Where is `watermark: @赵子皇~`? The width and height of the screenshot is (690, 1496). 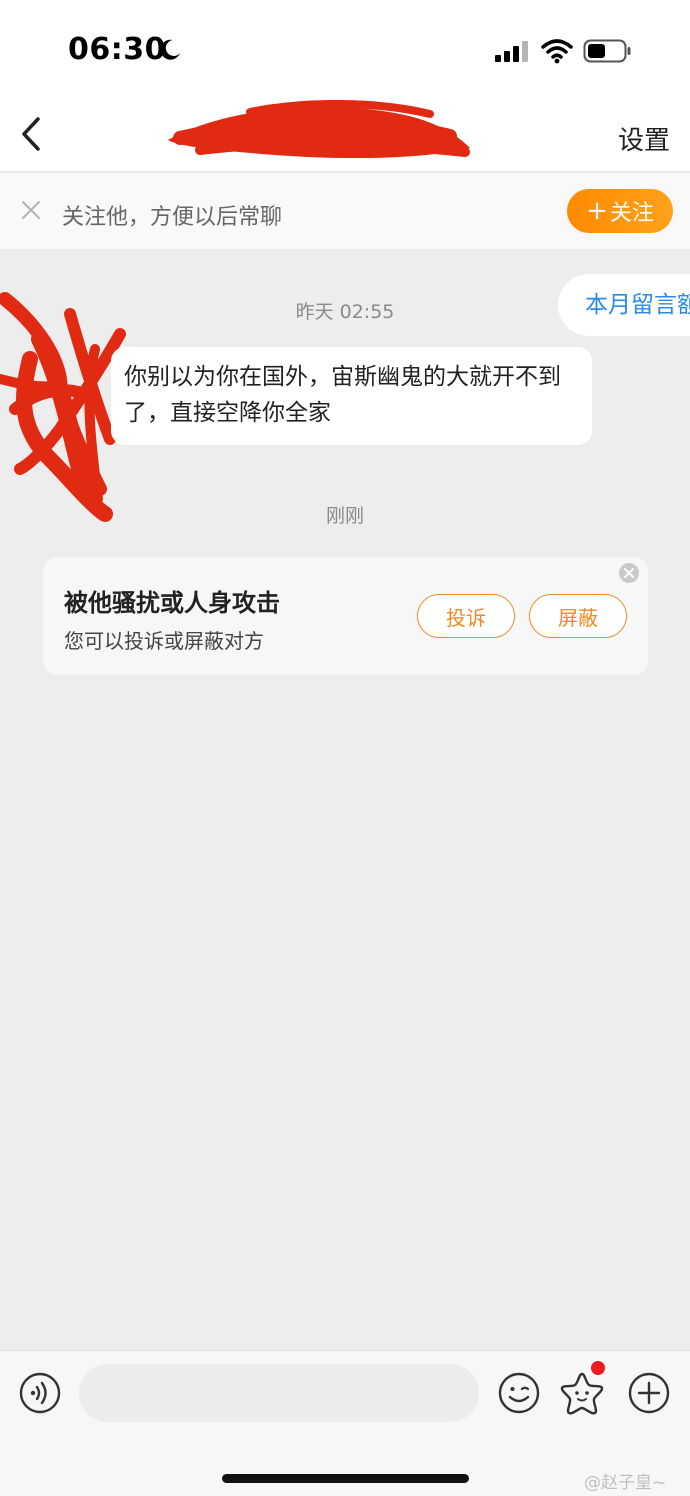
watermark: @赵子皇~ is located at coordinates (625, 1483).